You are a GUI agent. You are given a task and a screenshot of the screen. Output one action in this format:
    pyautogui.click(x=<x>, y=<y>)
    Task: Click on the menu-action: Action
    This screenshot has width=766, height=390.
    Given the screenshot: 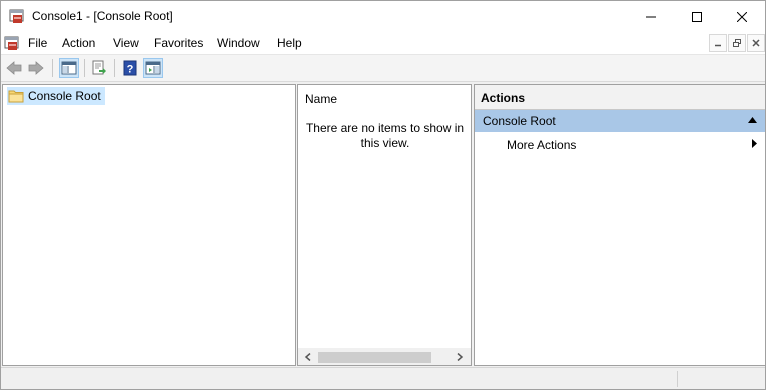 What is the action you would take?
    pyautogui.click(x=78, y=43)
    